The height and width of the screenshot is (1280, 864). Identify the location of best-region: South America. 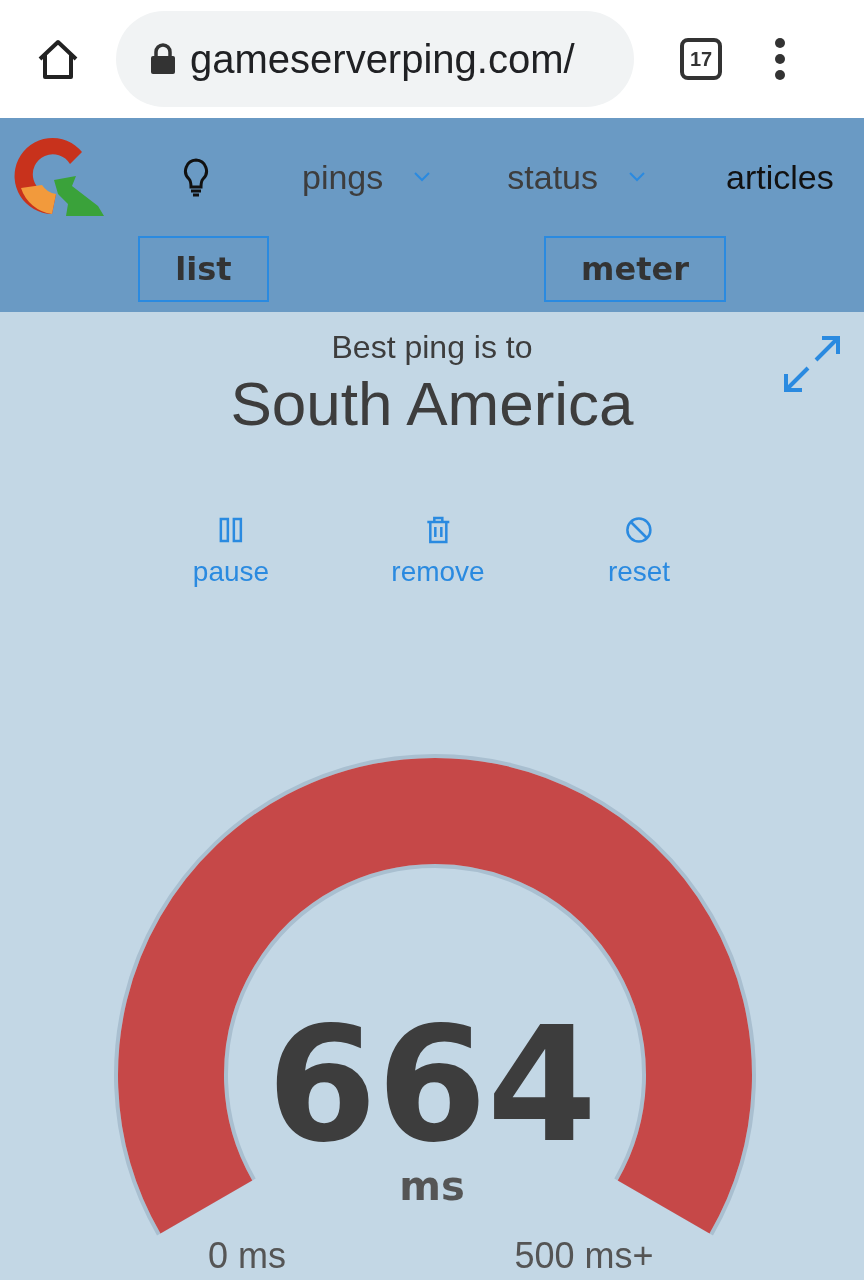
(432, 404).